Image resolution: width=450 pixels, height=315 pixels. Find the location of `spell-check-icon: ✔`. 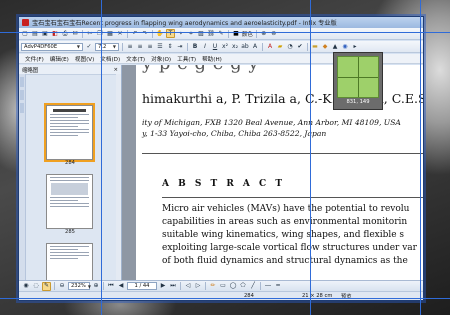

spell-check-icon: ✔ is located at coordinates (300, 47).